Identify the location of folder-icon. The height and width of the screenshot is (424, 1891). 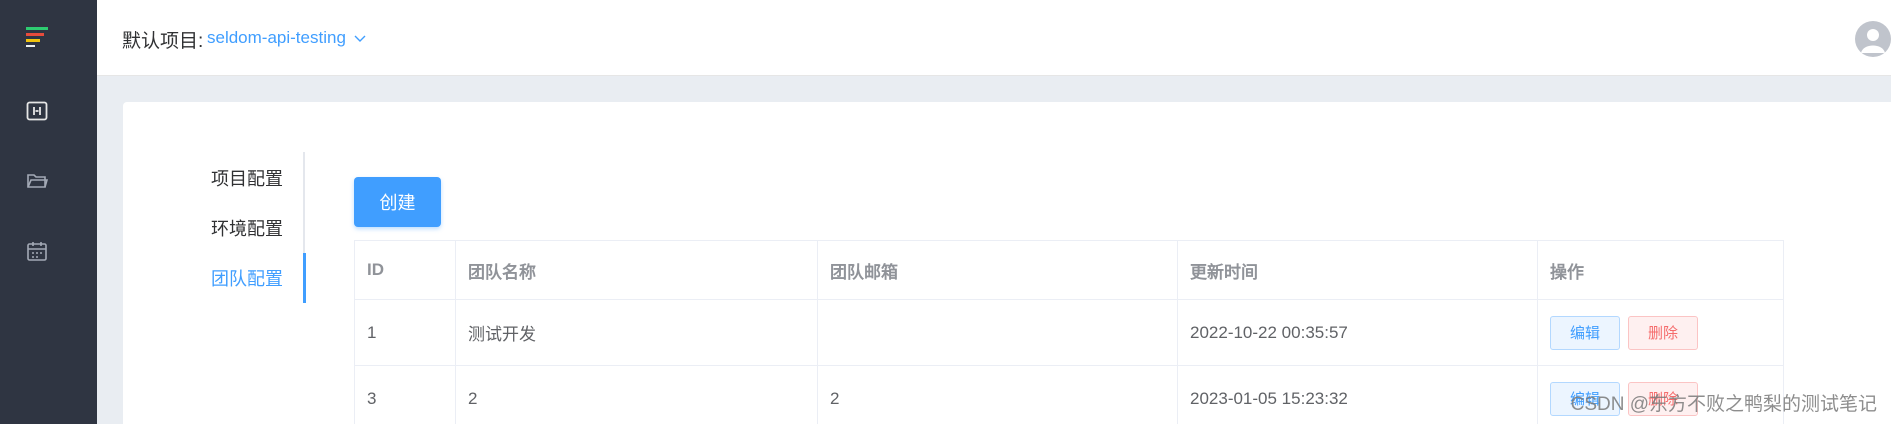
(37, 181).